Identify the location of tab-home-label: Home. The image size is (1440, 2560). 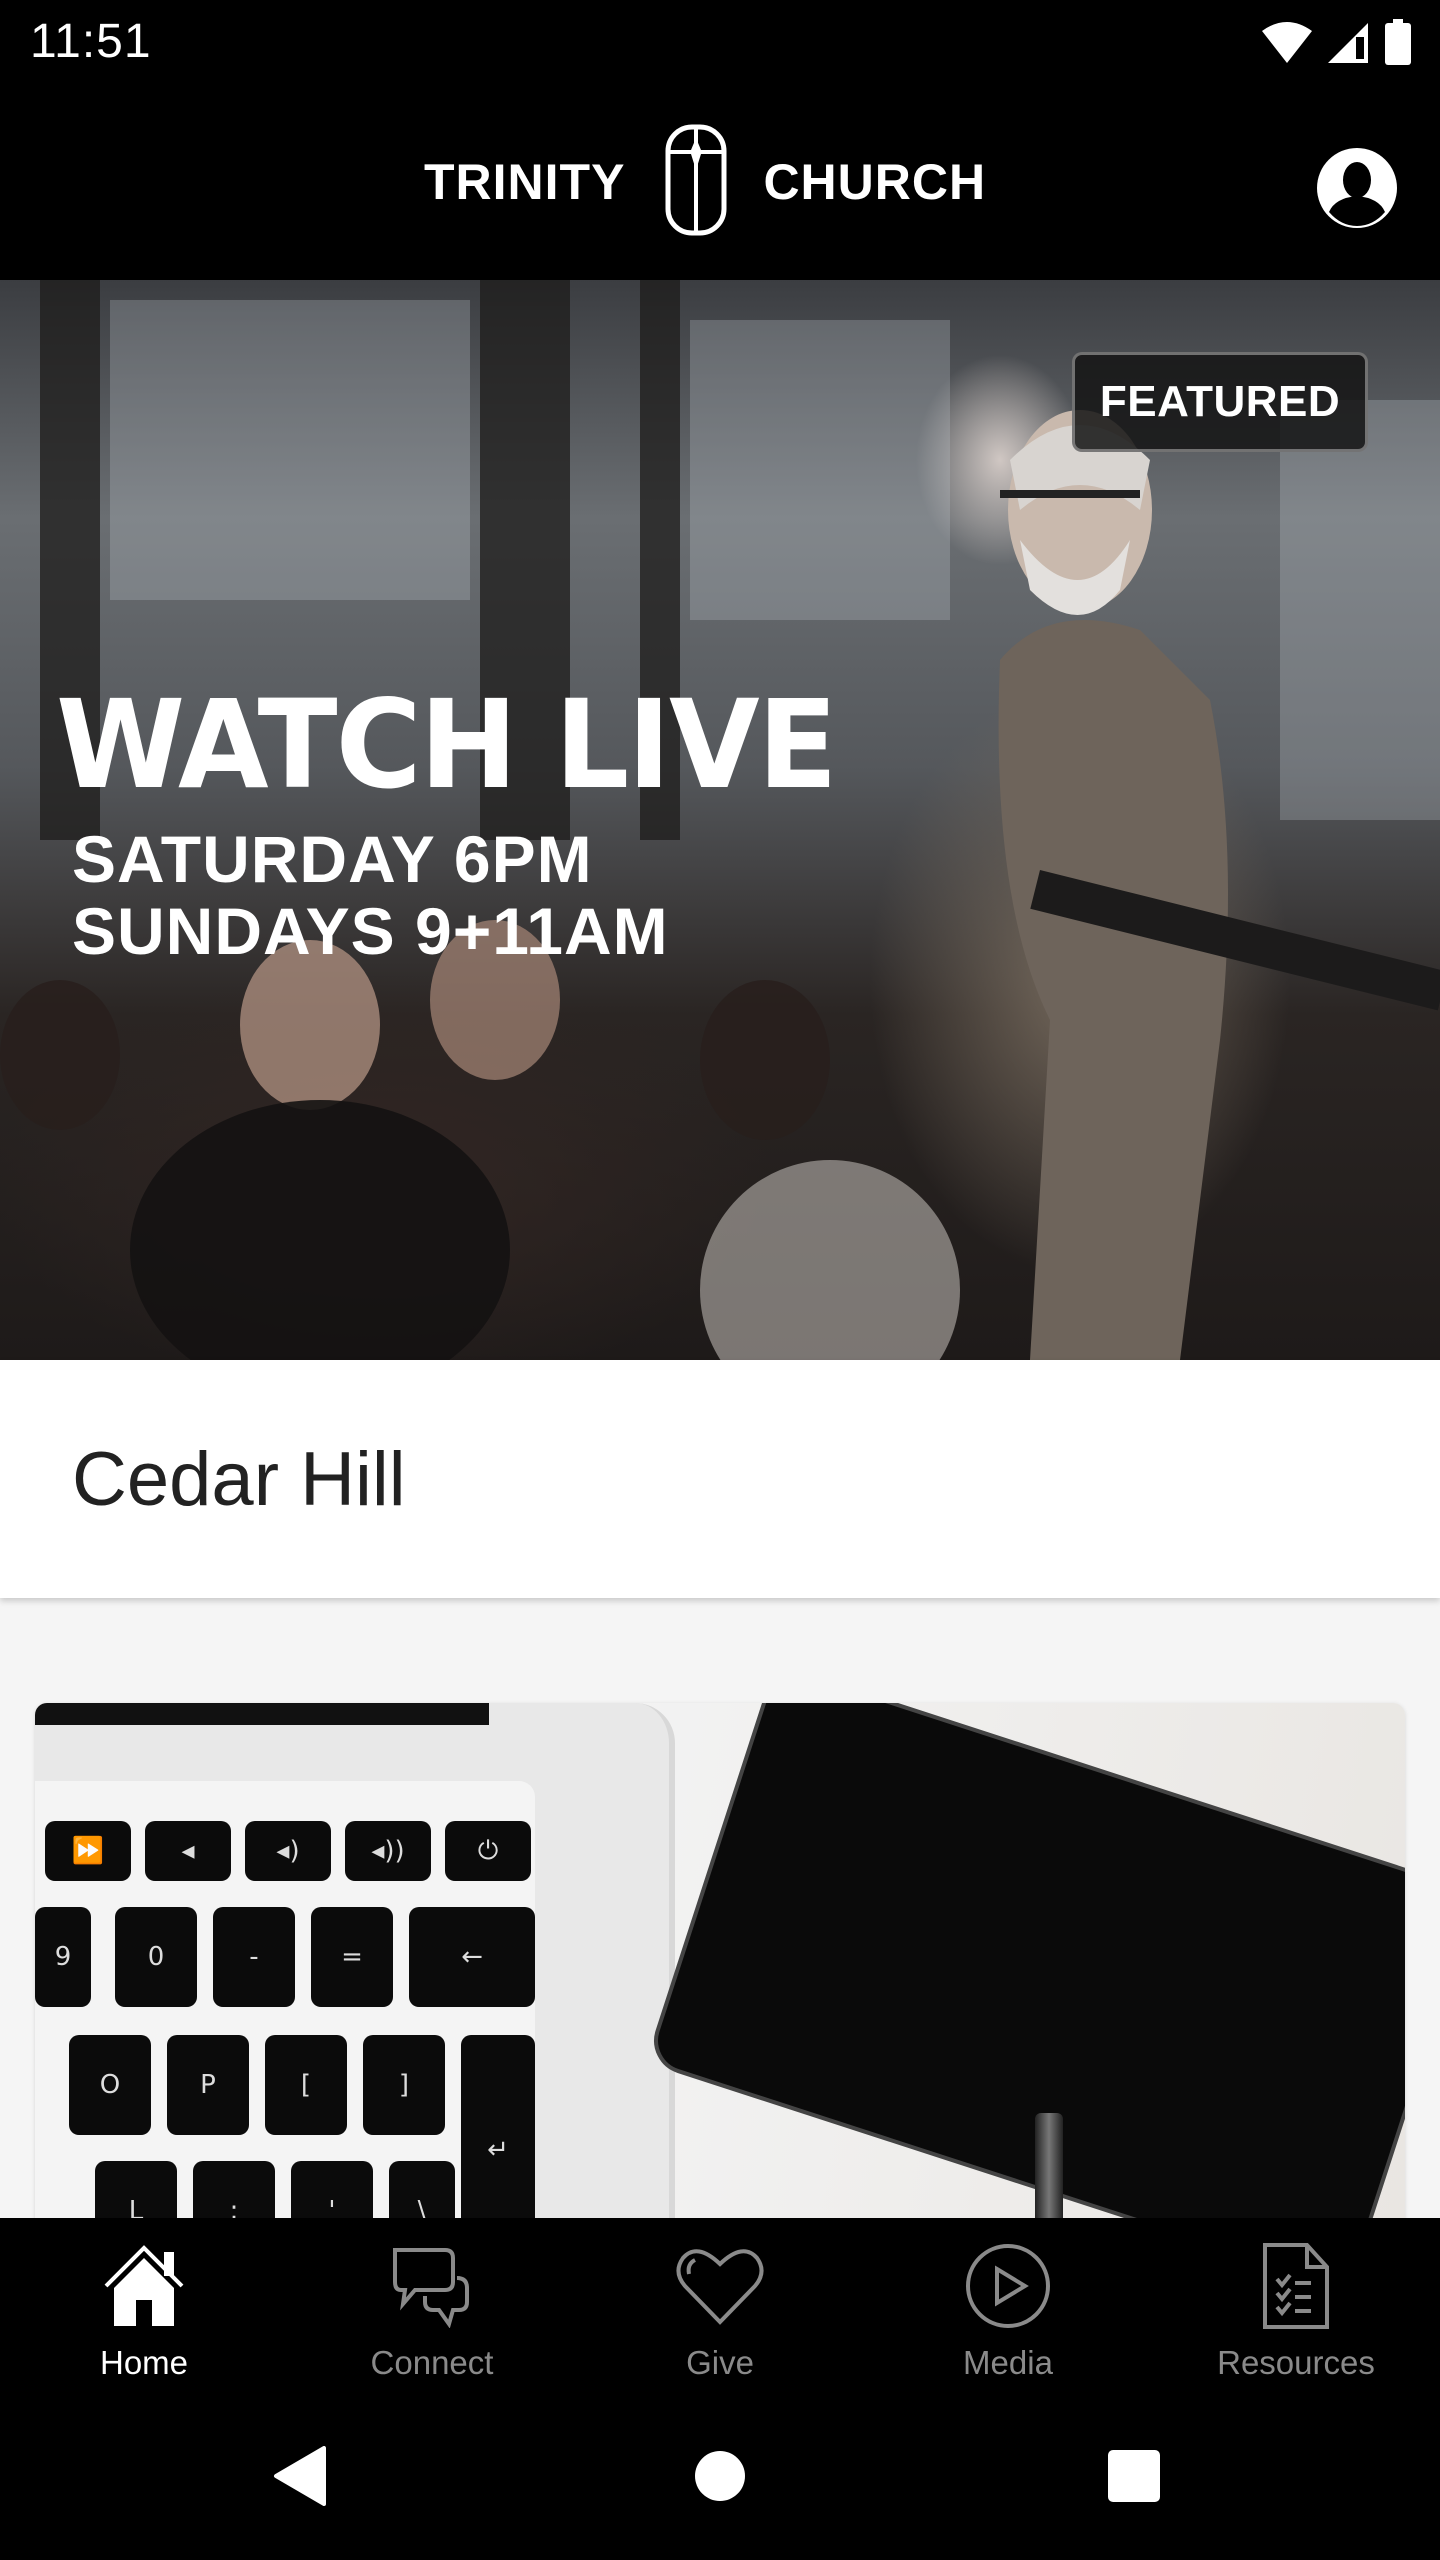
(144, 2362).